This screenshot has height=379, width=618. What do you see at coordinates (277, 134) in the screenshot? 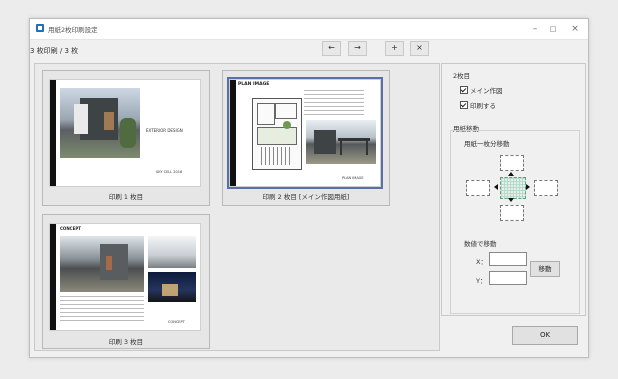
I see `floor-plan` at bounding box center [277, 134].